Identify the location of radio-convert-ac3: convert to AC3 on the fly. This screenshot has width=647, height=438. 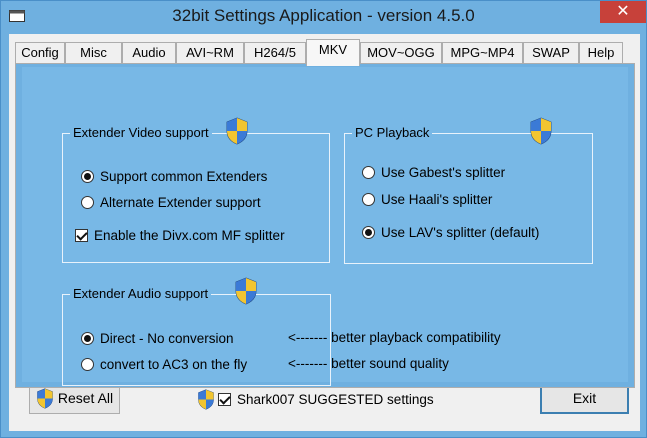
(164, 364).